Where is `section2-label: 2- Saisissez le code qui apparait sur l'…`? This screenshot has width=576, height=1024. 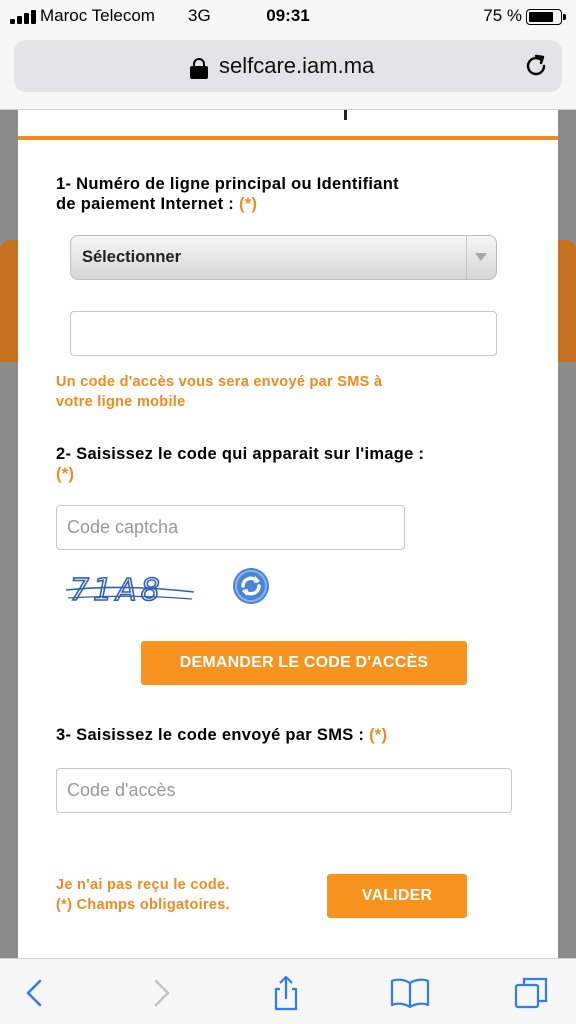
section2-label: 2- Saisissez le code qui apparait sur l'… is located at coordinates (240, 464).